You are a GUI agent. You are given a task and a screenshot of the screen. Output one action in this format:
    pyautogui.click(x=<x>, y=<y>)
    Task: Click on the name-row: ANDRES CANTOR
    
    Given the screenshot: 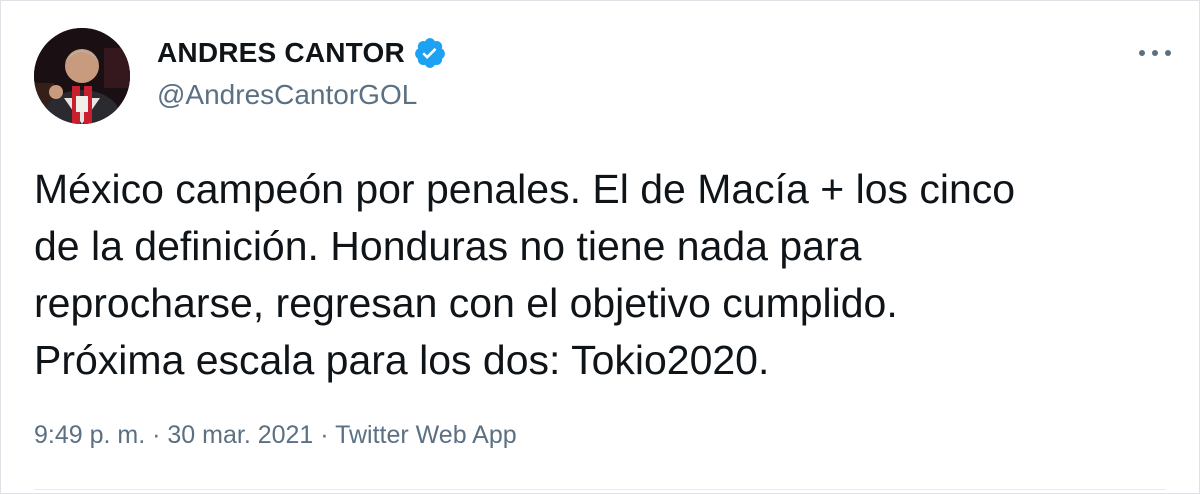 What is the action you would take?
    pyautogui.click(x=302, y=53)
    